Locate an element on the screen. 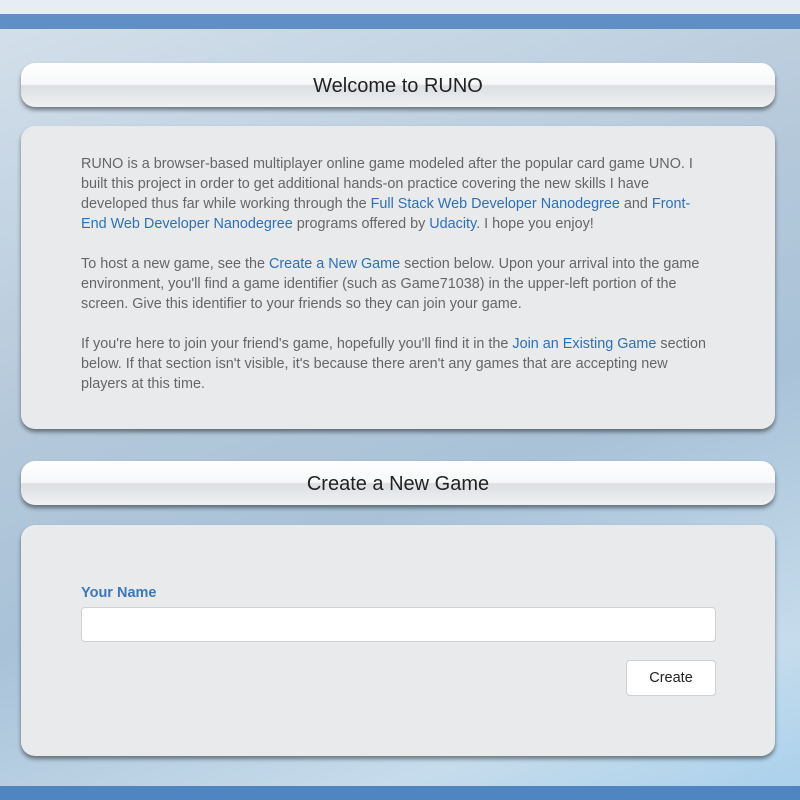 This screenshot has width=800, height=800. create-game-link: Create a New Game is located at coordinates (334, 264).